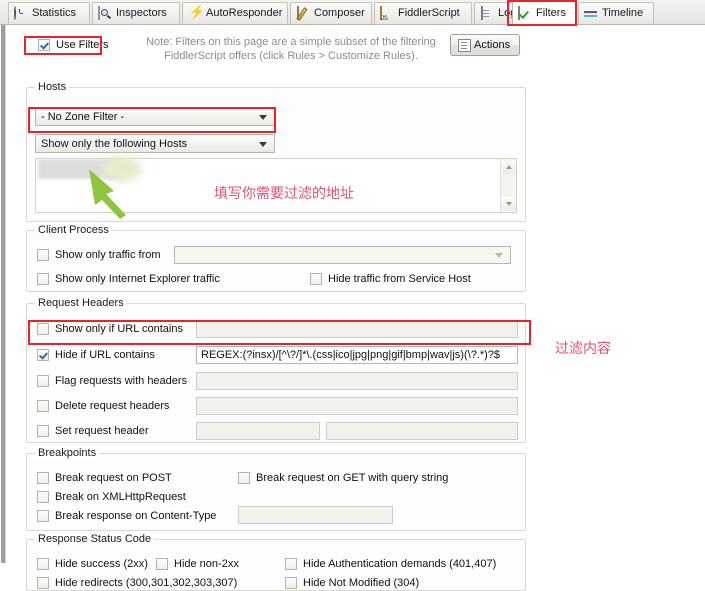 The width and height of the screenshot is (705, 591). I want to click on set-request-header-value-input, so click(422, 431).